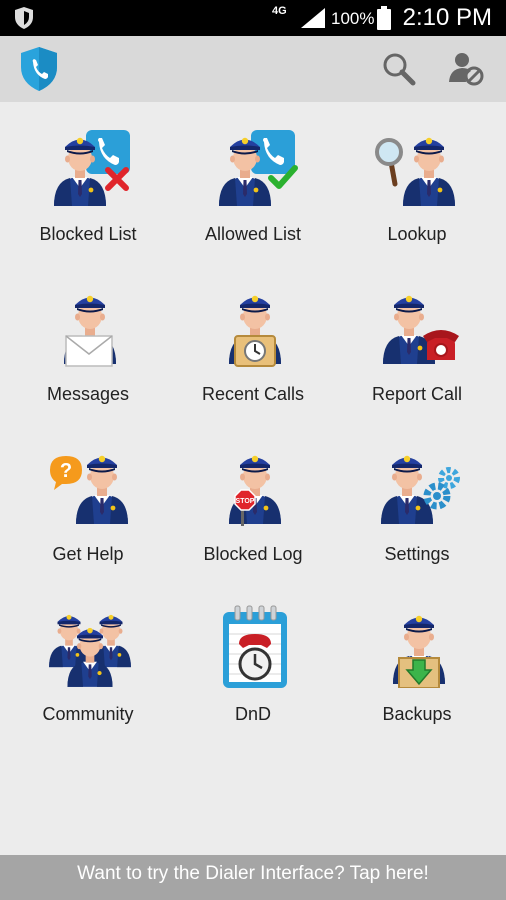 Image resolution: width=506 pixels, height=900 pixels. What do you see at coordinates (253, 18) in the screenshot?
I see `status-bar: 4G 100% 2:10 PM` at bounding box center [253, 18].